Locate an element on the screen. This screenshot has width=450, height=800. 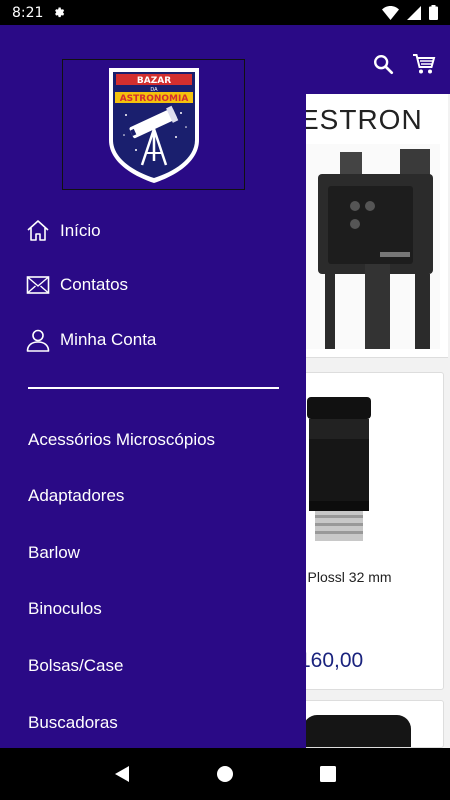
nav-item-inicio: Início is located at coordinates (63, 231).